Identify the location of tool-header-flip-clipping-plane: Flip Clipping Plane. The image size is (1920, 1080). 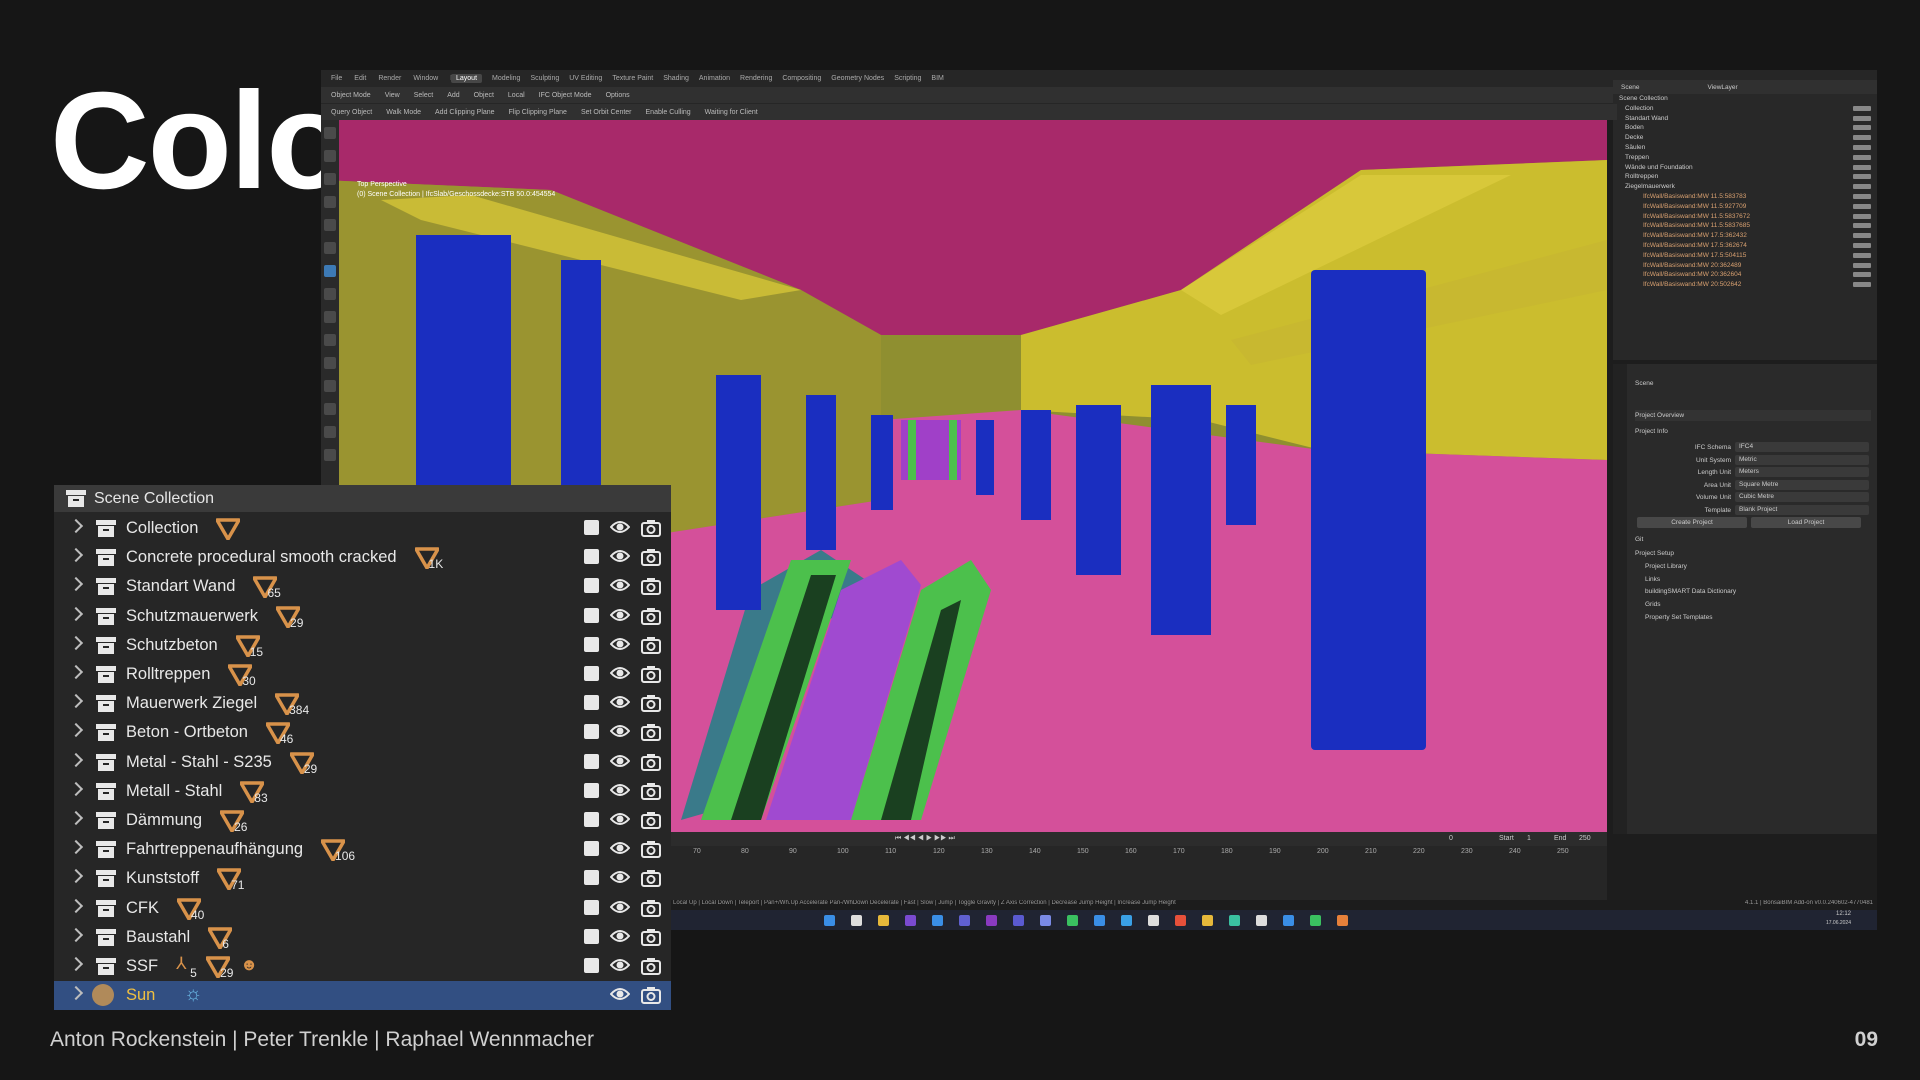
(538, 112).